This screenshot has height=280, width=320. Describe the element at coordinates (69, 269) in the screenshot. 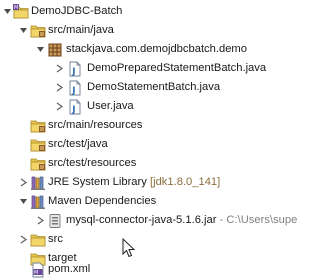

I see `tree-item-label: pom.xml` at that location.